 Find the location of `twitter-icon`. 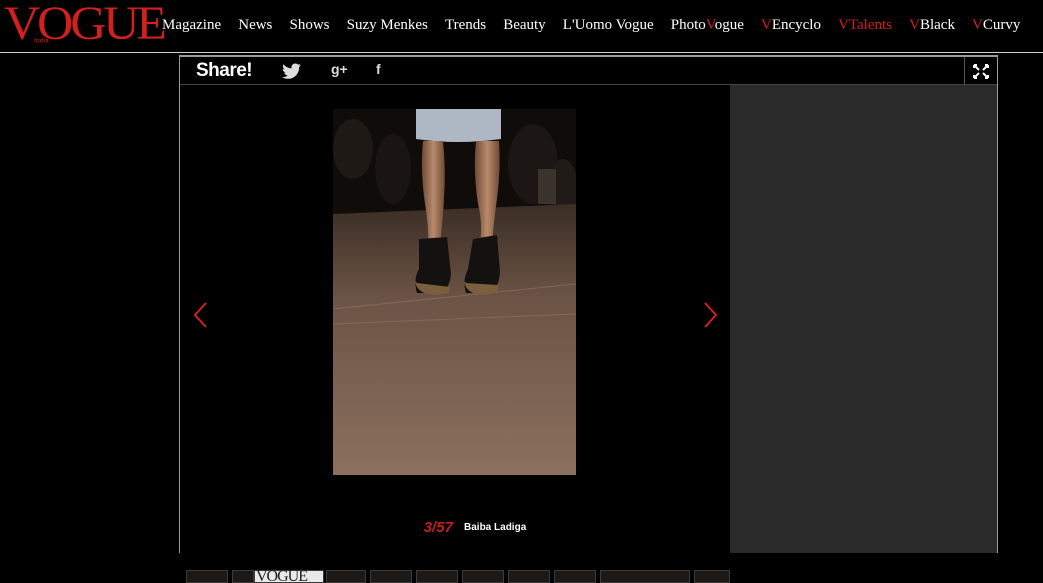

twitter-icon is located at coordinates (292, 71).